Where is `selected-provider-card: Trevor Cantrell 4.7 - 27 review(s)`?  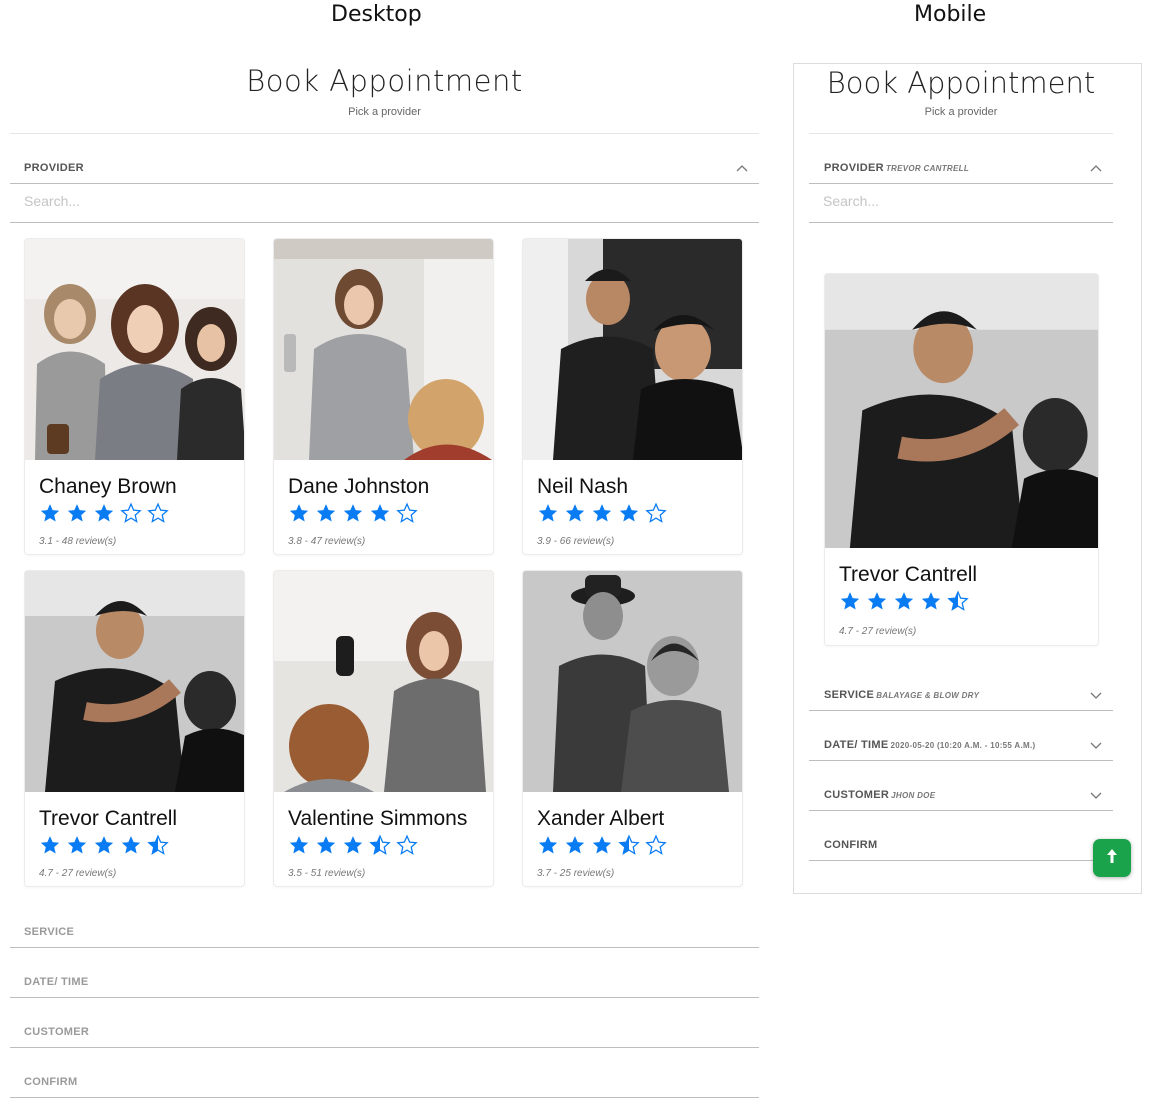 selected-provider-card: Trevor Cantrell 4.7 - 27 review(s) is located at coordinates (961, 459).